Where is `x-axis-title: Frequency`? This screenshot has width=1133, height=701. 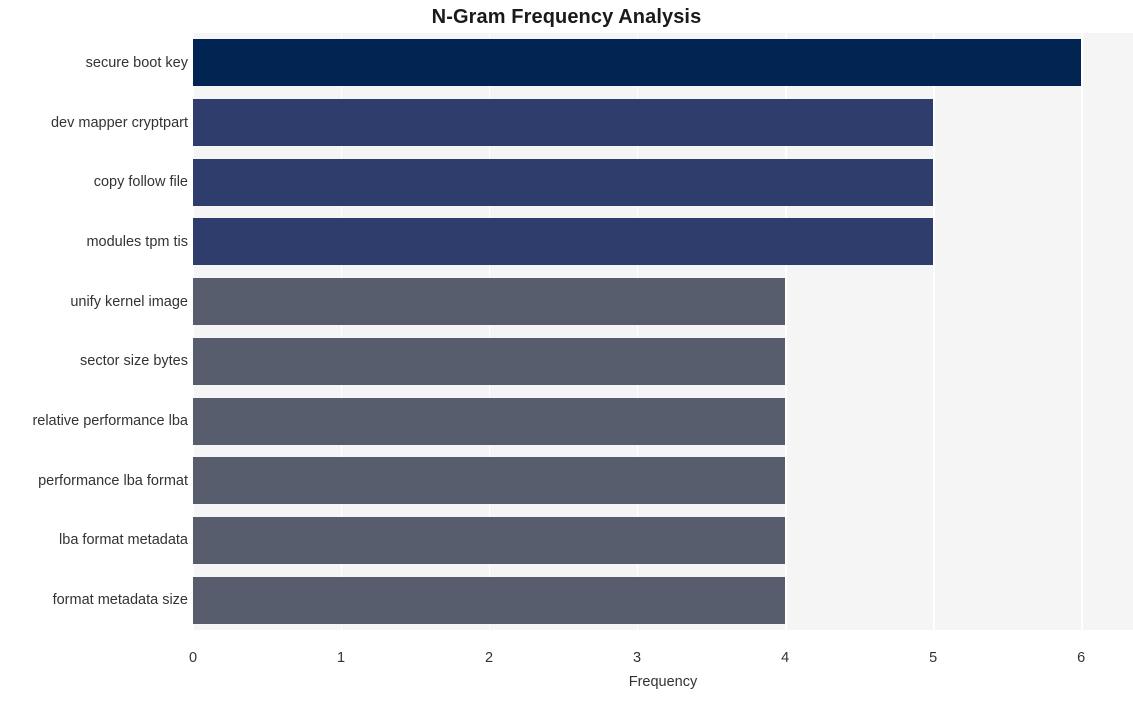
x-axis-title: Frequency is located at coordinates (663, 682).